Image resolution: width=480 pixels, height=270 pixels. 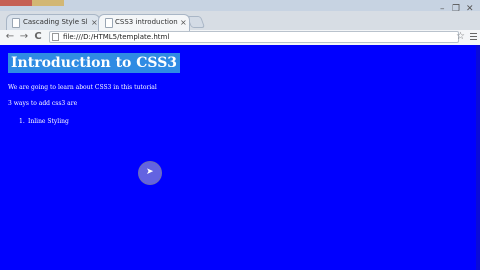 What do you see at coordinates (474, 37) in the screenshot?
I see `menu-icon` at bounding box center [474, 37].